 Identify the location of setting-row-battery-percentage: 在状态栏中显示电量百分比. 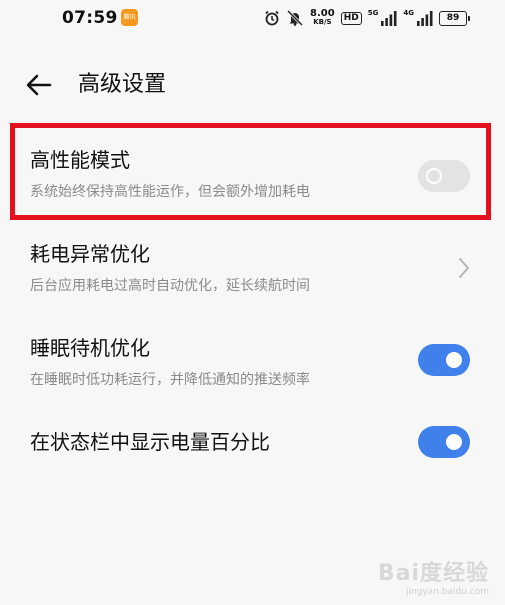
(252, 444).